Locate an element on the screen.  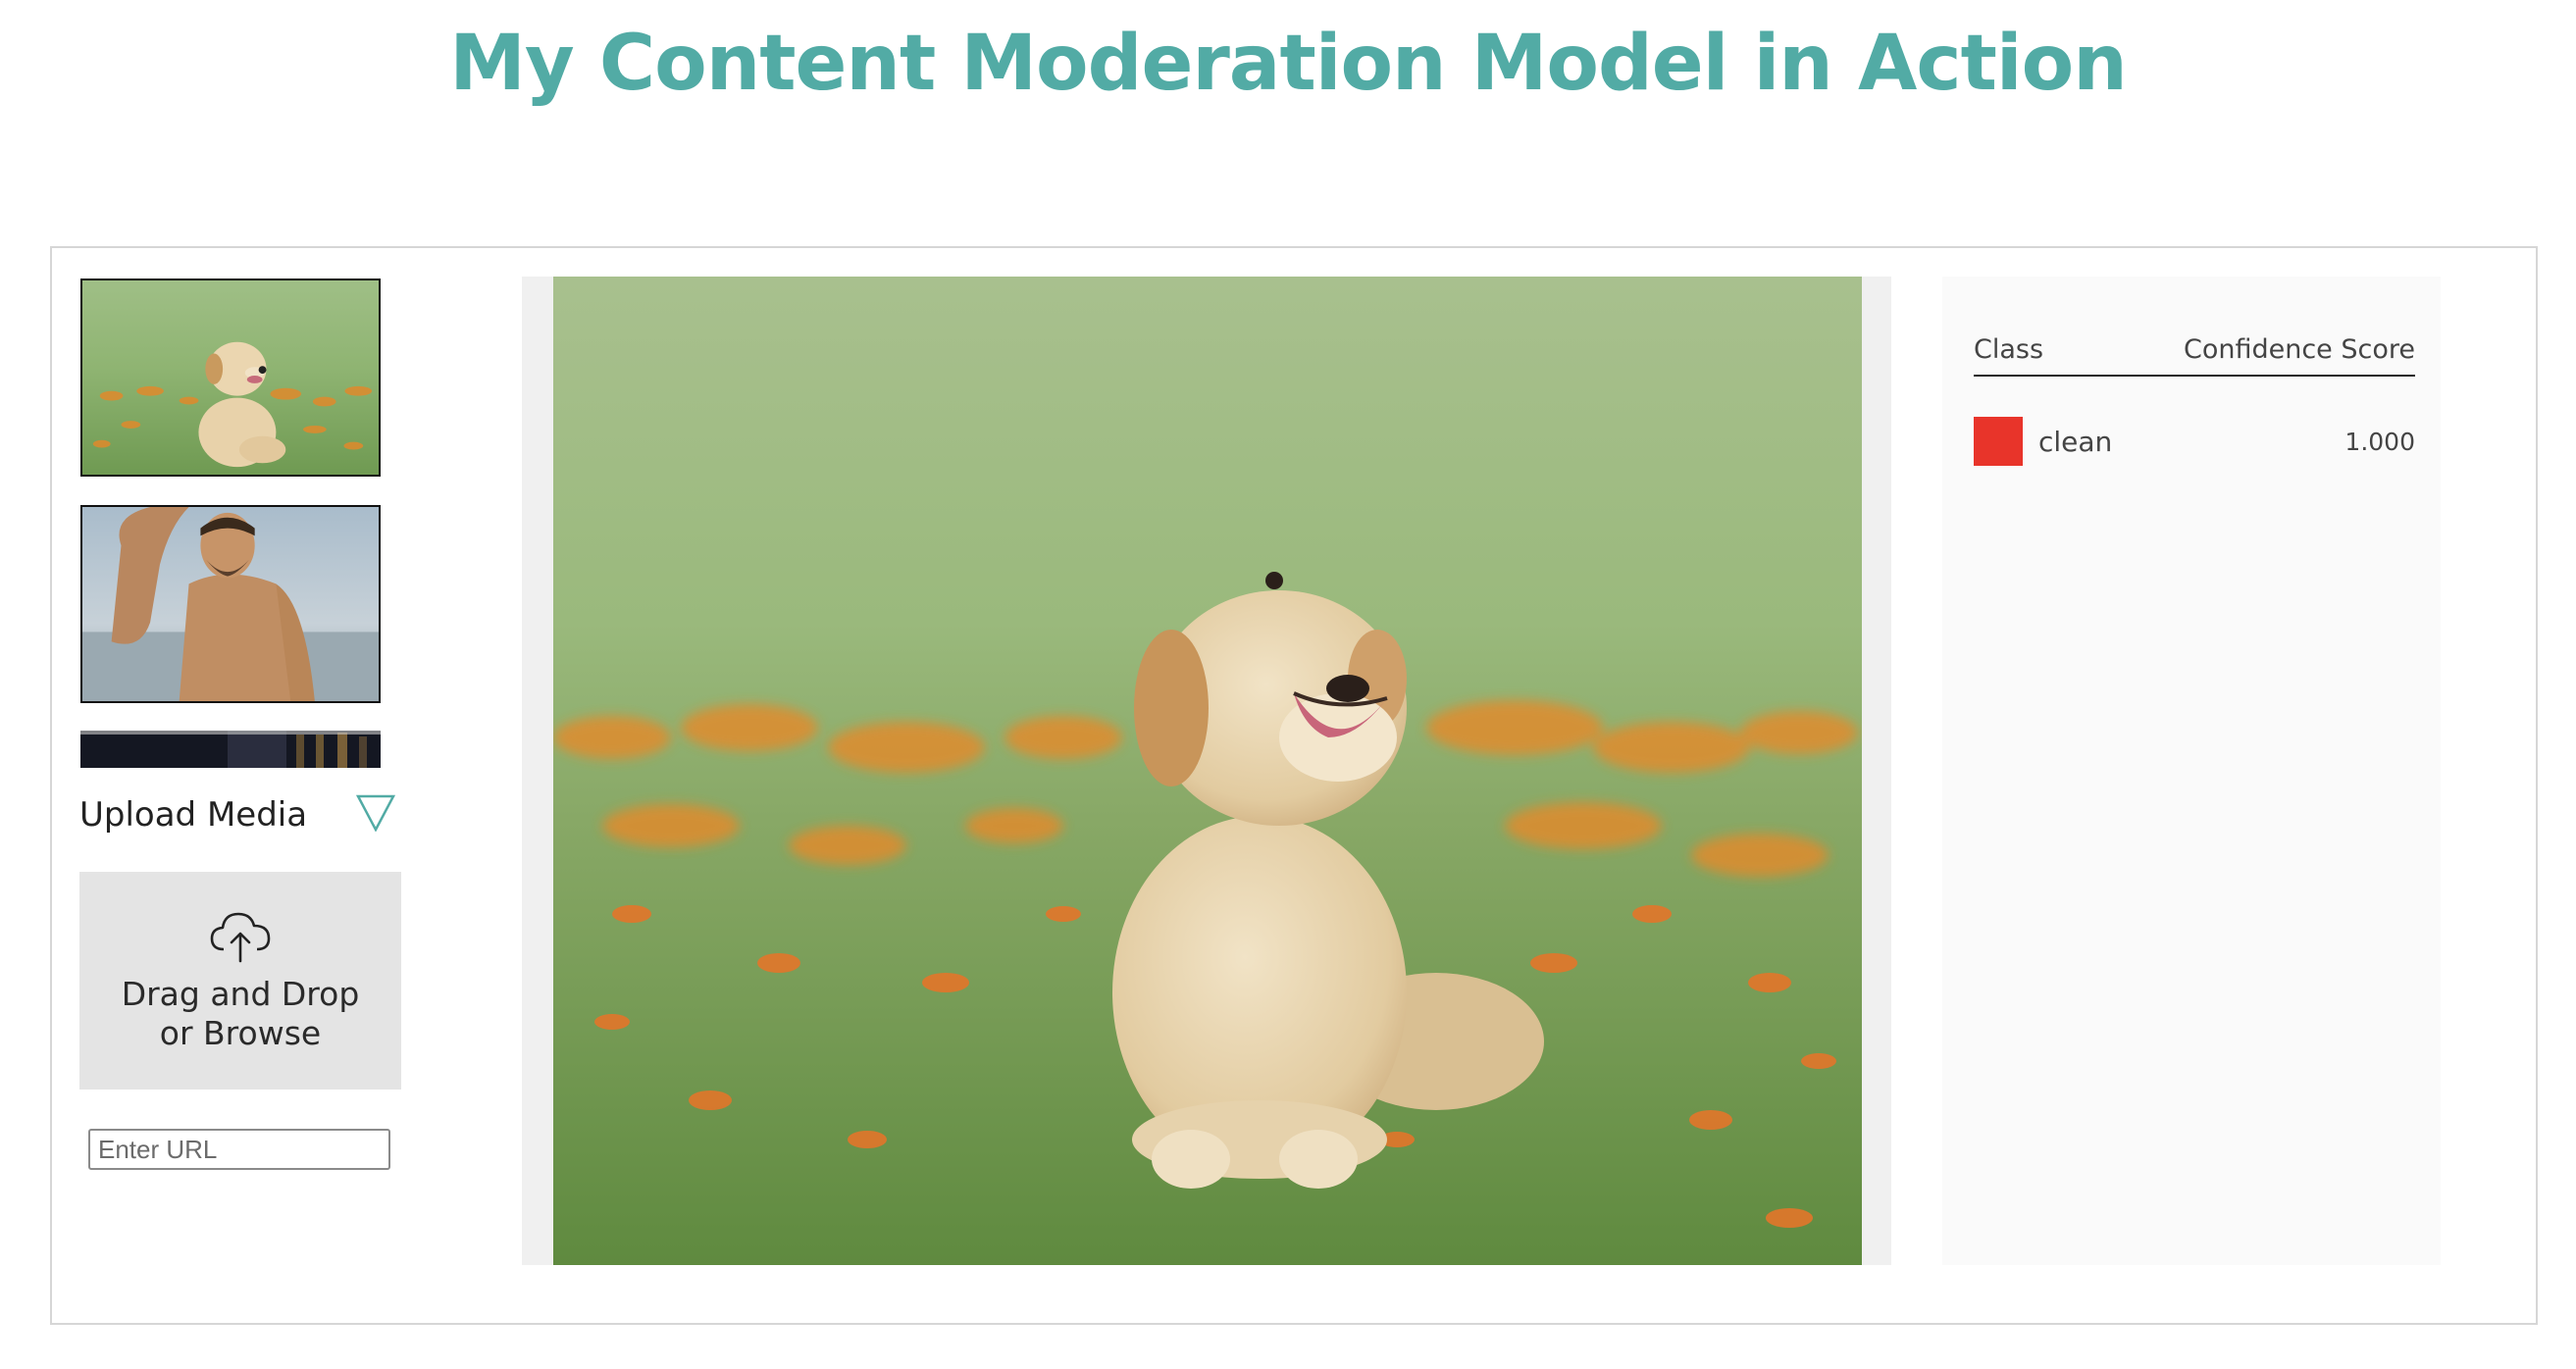
class-label: clean is located at coordinates (2075, 441).